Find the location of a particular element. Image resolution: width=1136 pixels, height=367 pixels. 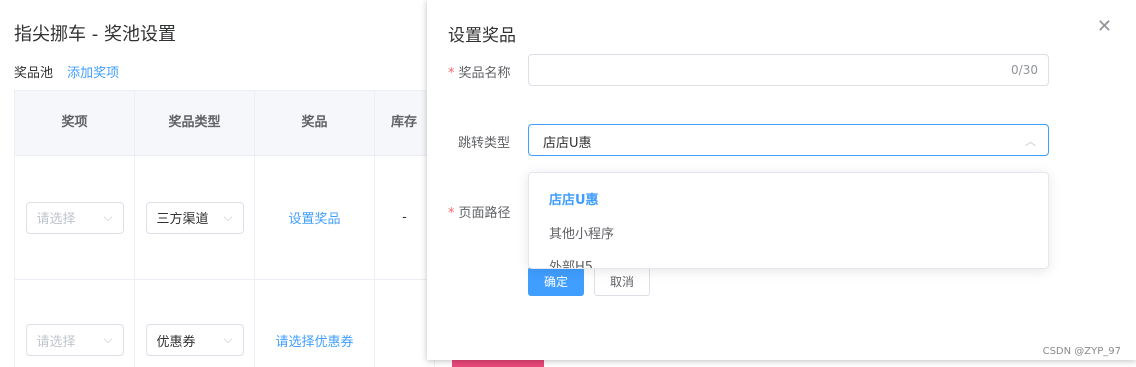

add-item-link: 添加奖项 is located at coordinates (93, 73).